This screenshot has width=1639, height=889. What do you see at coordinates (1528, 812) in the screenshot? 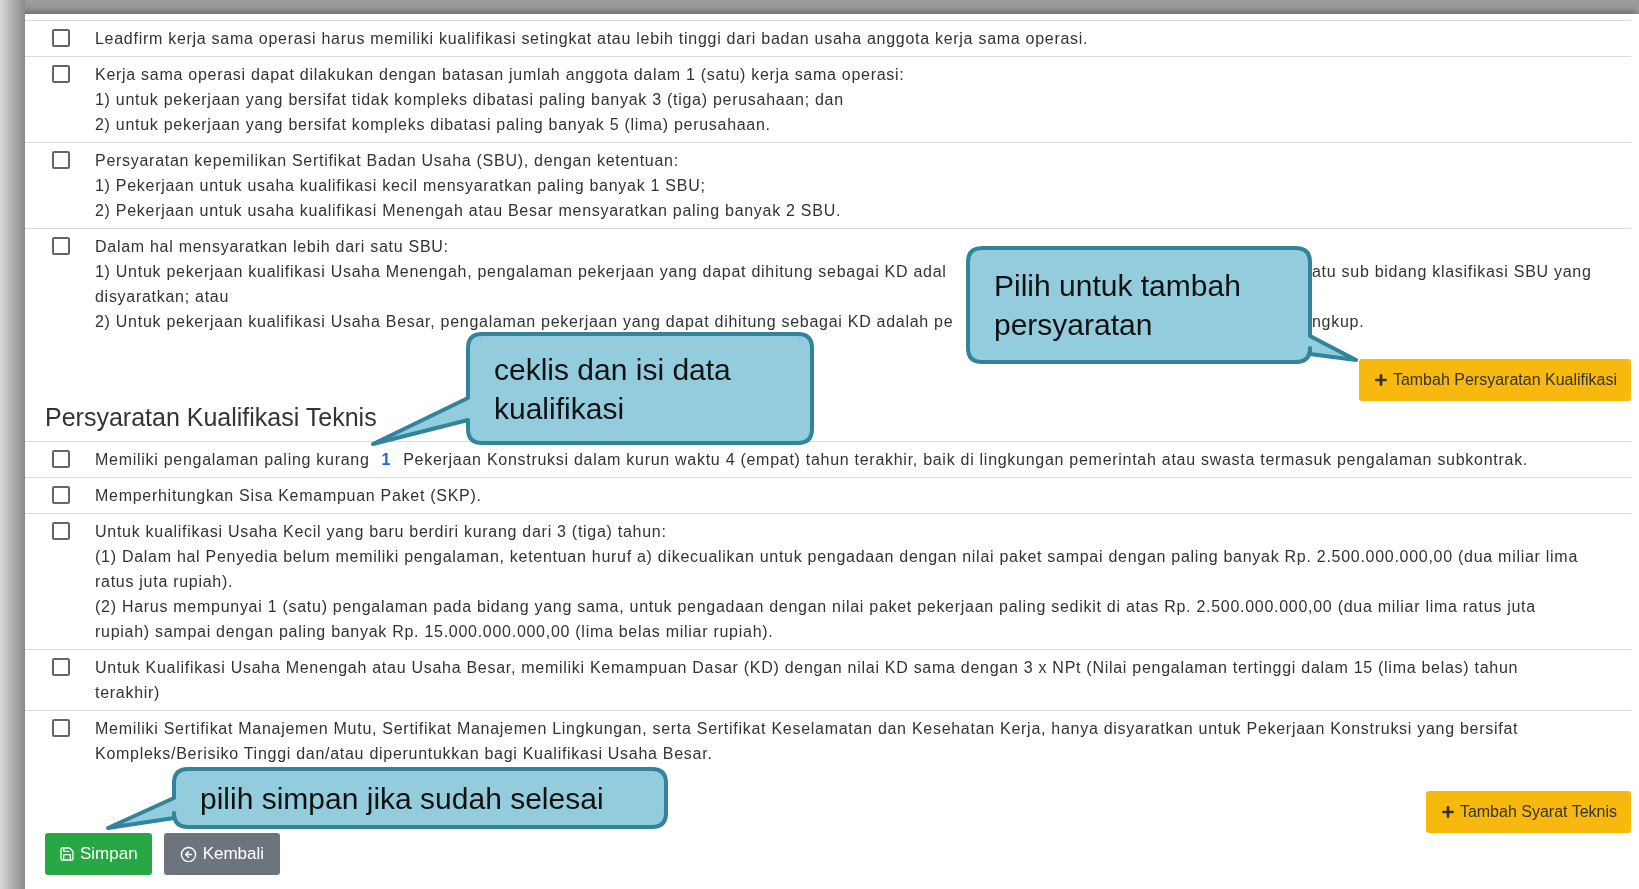
I see `add-technical-button: Tambah Syarat Teknis` at bounding box center [1528, 812].